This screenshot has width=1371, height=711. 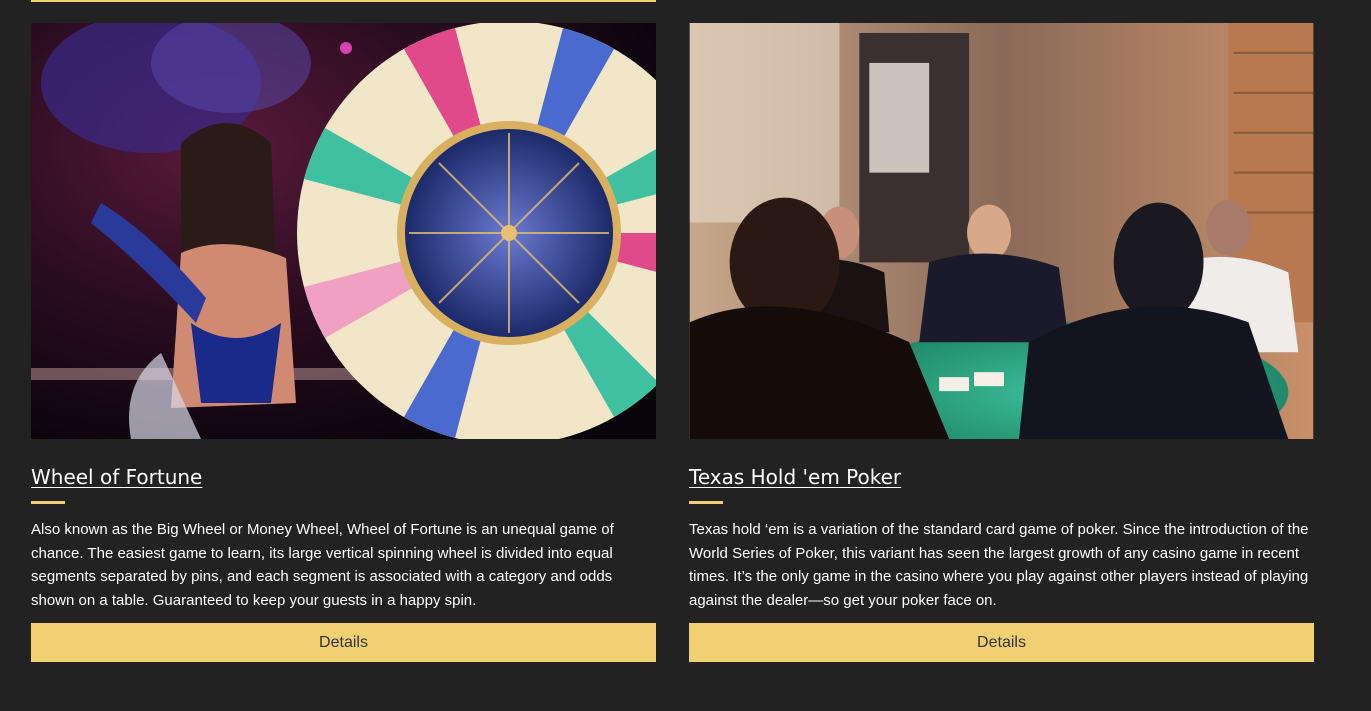 I want to click on game-title-link: Texas Hold 'em Poker, so click(x=795, y=477).